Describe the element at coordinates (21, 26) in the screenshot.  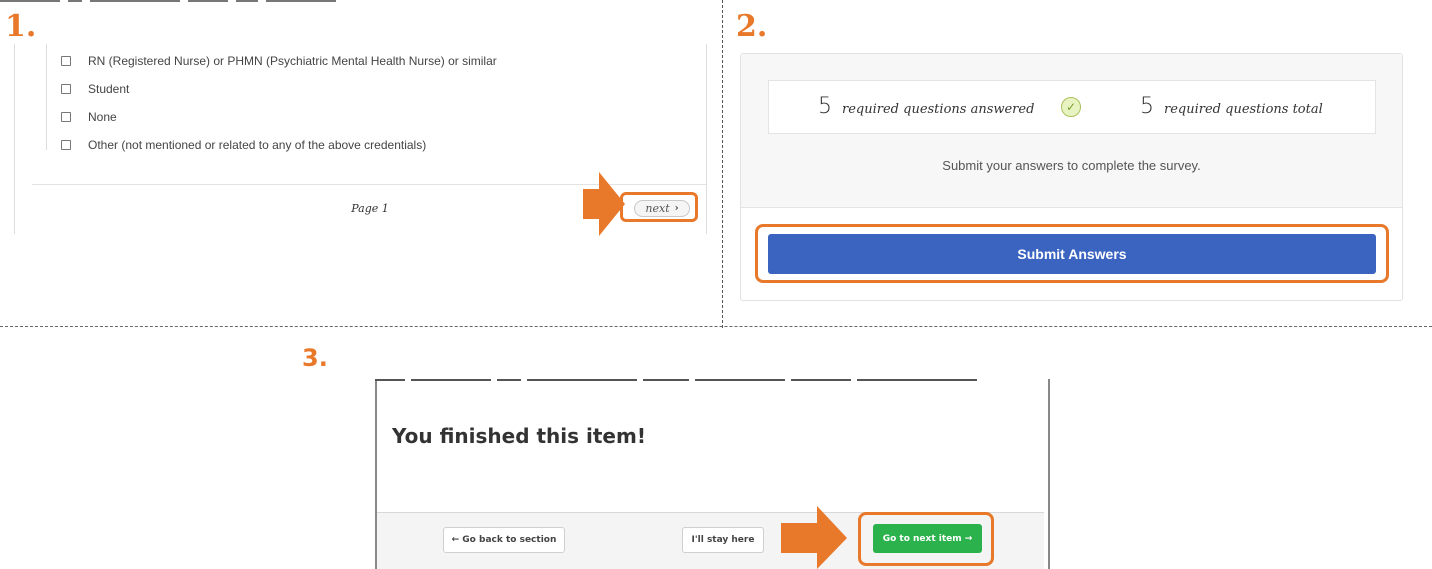
I see `step-1-label: 1.` at that location.